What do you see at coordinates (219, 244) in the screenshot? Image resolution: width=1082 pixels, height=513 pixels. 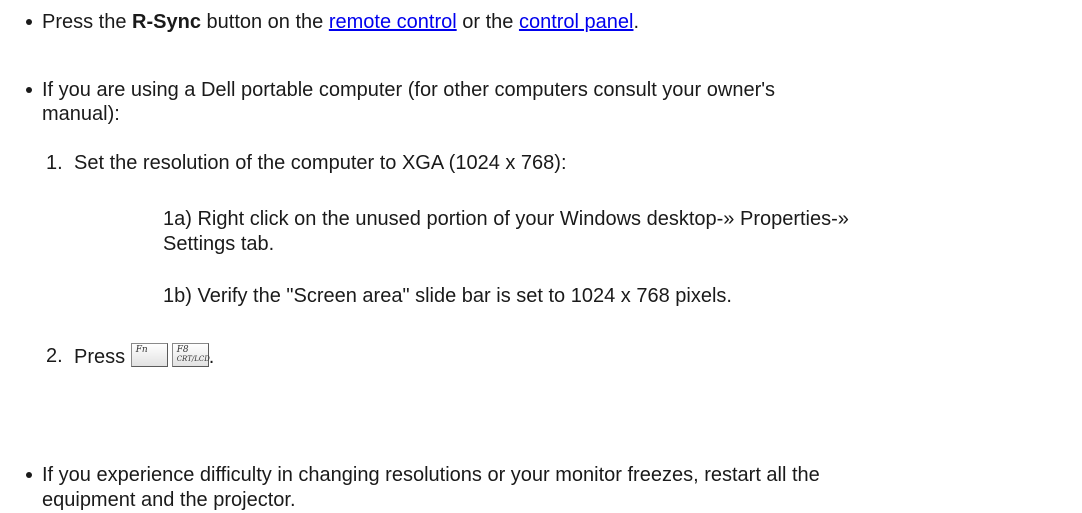 I see `step-1a-line2: Settings tab.` at bounding box center [219, 244].